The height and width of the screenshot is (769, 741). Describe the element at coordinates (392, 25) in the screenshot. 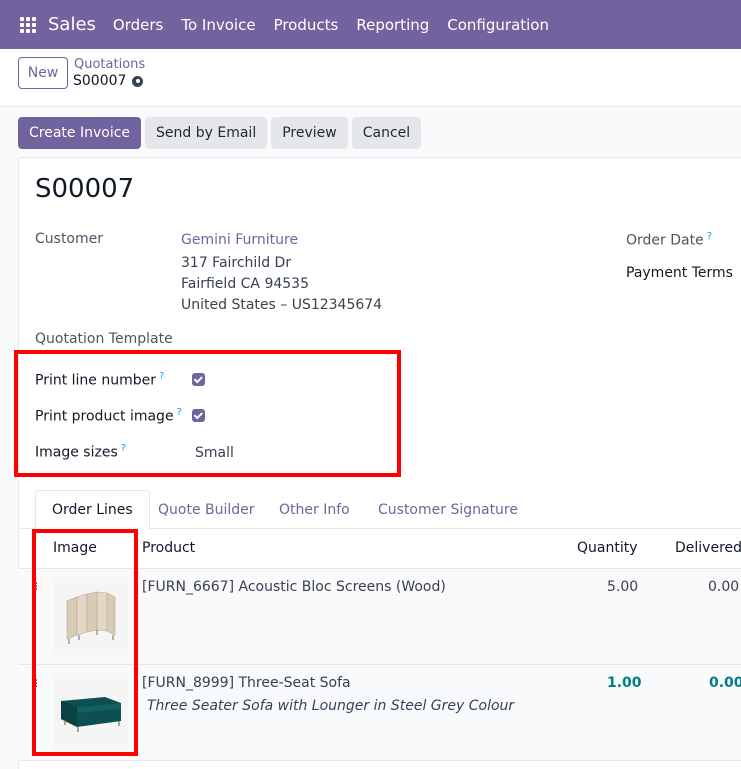

I see `menu-reporting: Reporting` at that location.